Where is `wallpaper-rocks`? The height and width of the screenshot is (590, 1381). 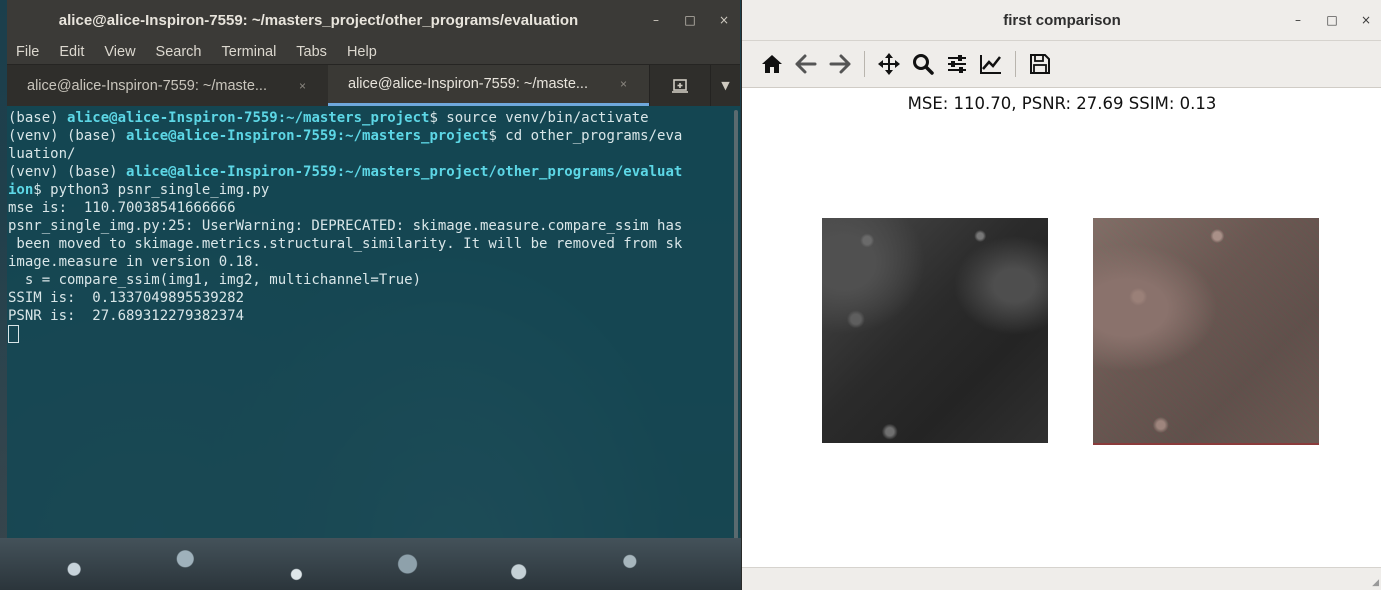
wallpaper-rocks is located at coordinates (370, 564).